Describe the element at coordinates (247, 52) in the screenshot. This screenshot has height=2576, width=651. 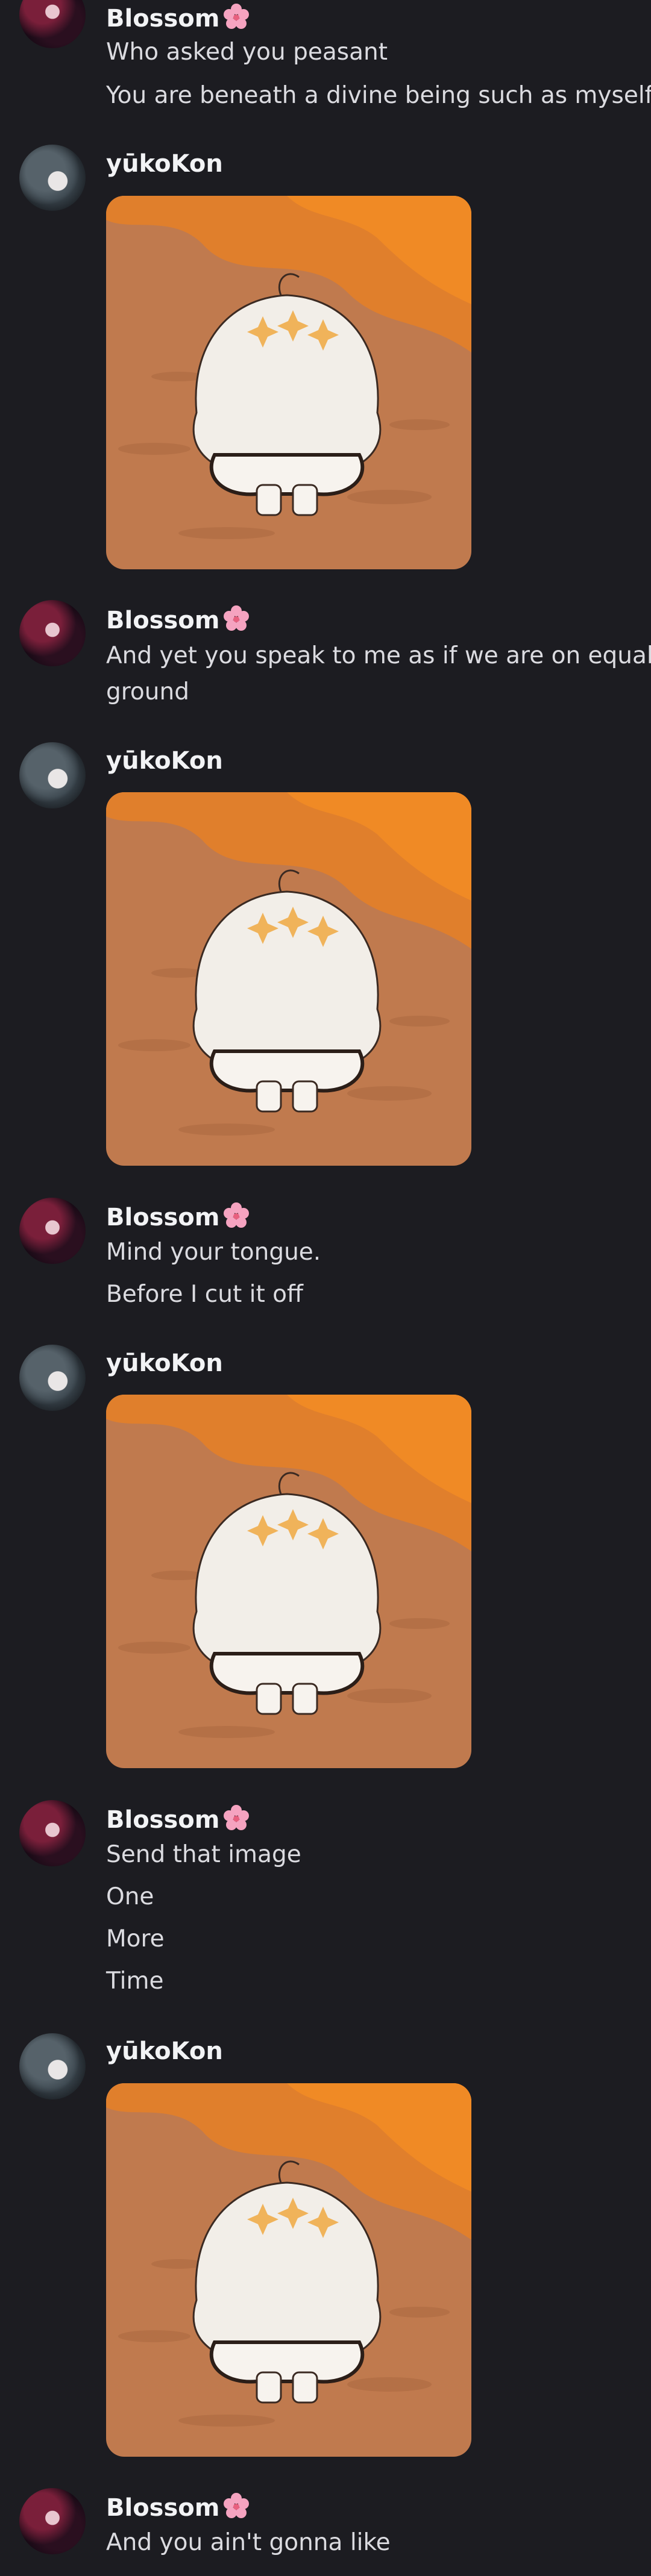
I see `message-text: Who asked you peasant` at that location.